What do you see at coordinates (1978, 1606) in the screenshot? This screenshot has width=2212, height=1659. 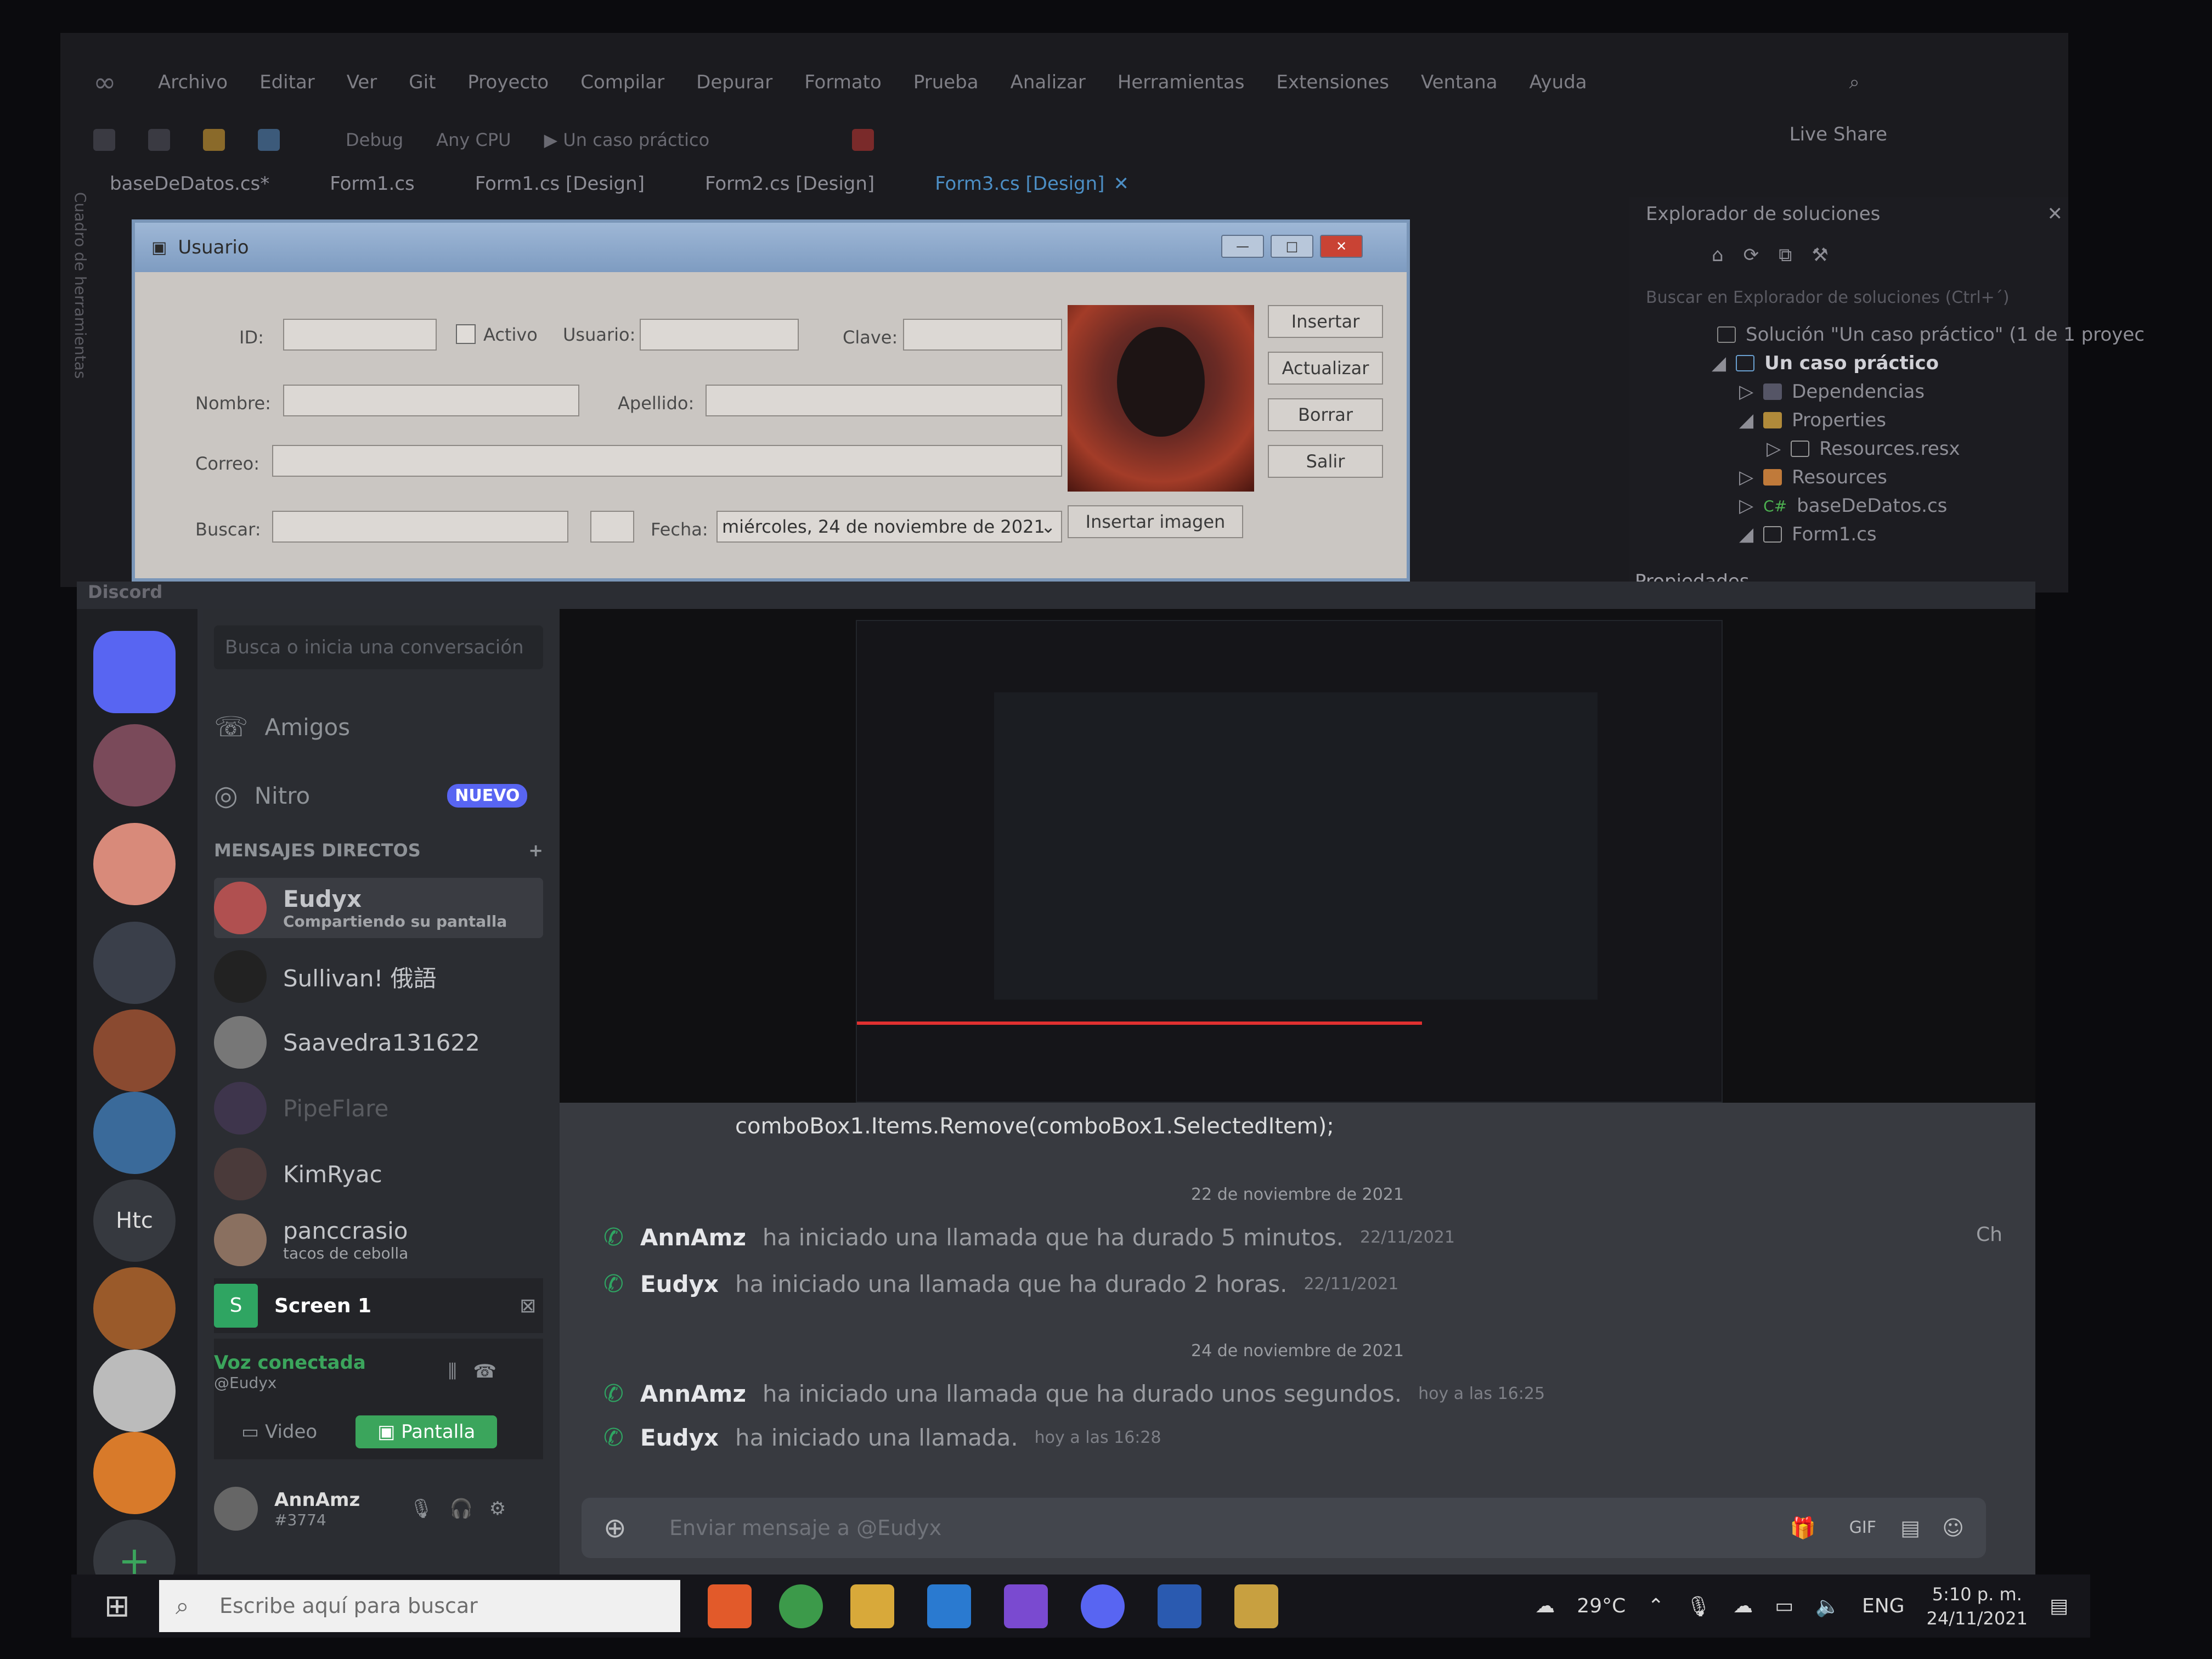 I see `clock: 5:10 p. m. 24/11/2021` at bounding box center [1978, 1606].